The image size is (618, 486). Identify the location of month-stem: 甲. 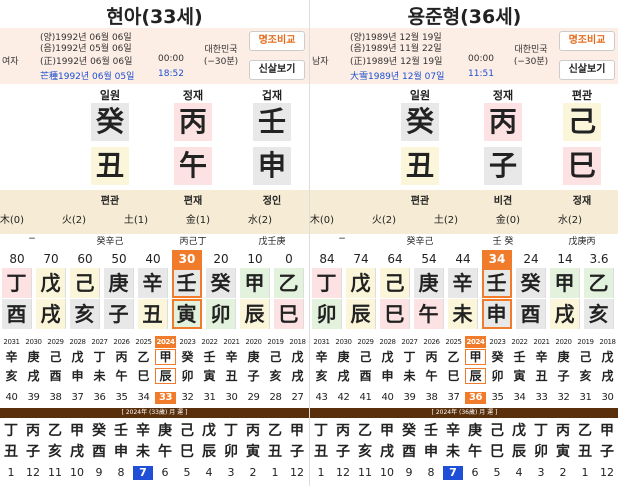
(77, 431).